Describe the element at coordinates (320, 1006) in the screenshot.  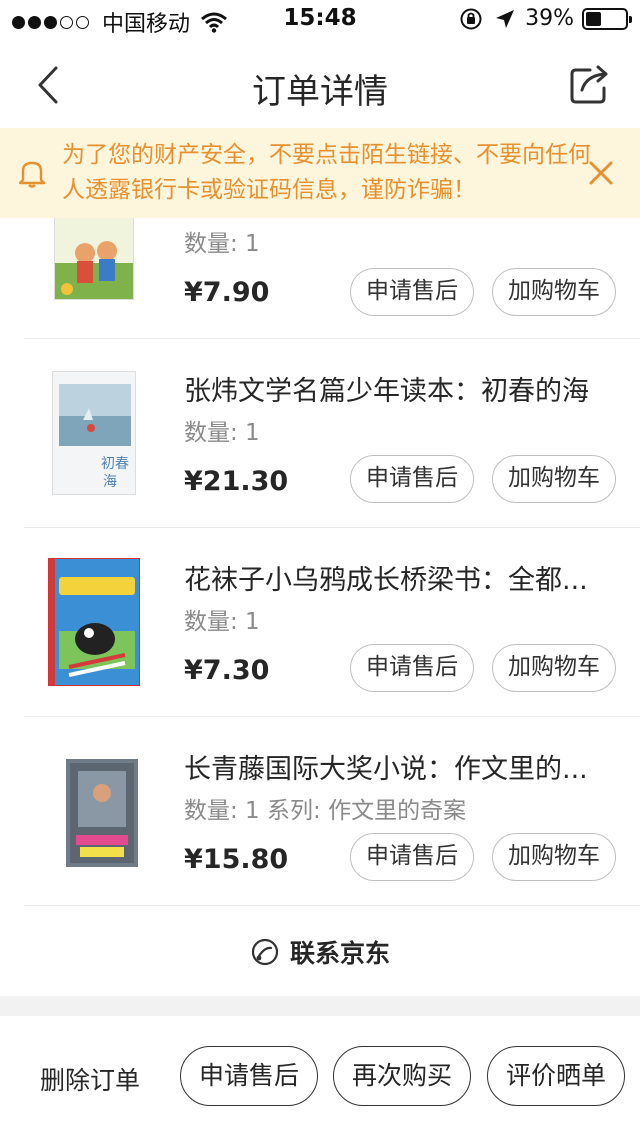
I see `section-separator` at that location.